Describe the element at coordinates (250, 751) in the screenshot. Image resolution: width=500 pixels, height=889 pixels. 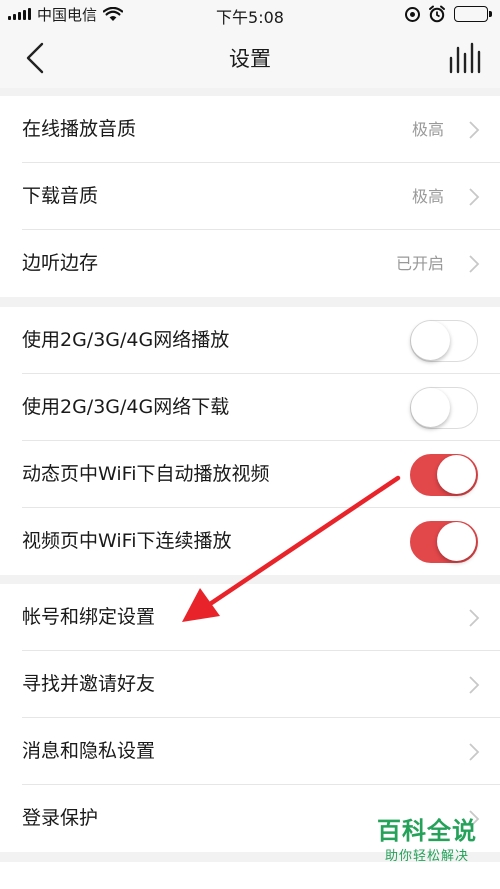
I see `row-message-privacy: 消息和隐私设置` at that location.